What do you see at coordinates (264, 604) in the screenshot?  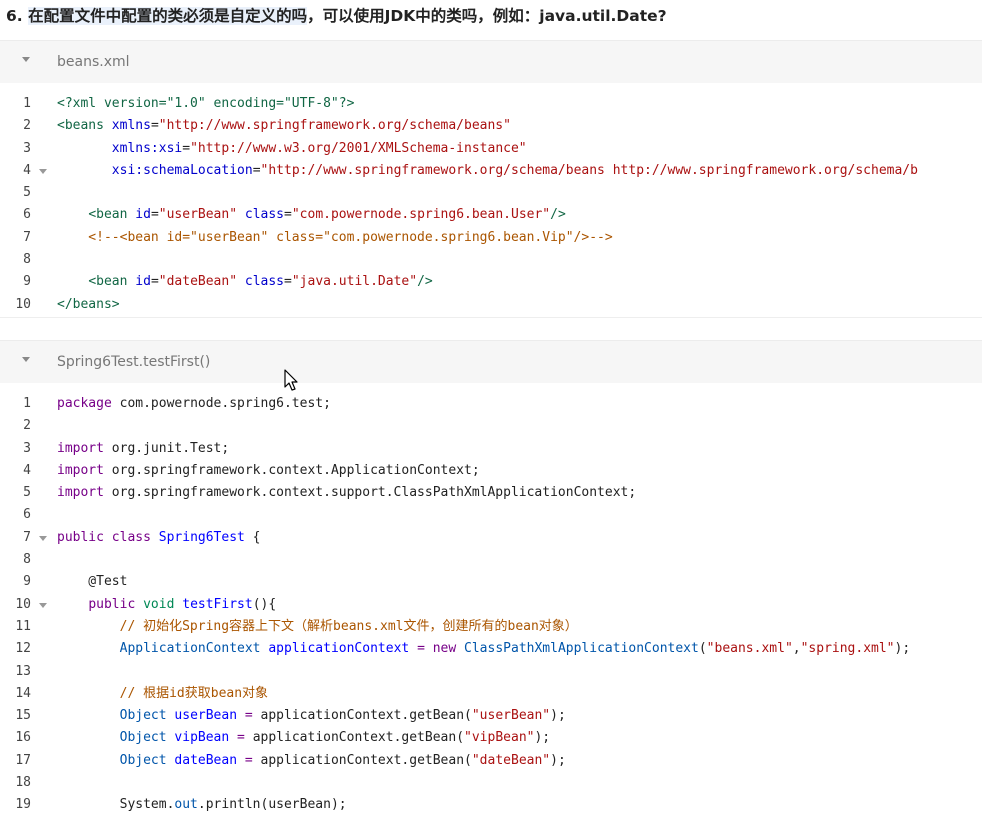 I see `code-token: (){` at bounding box center [264, 604].